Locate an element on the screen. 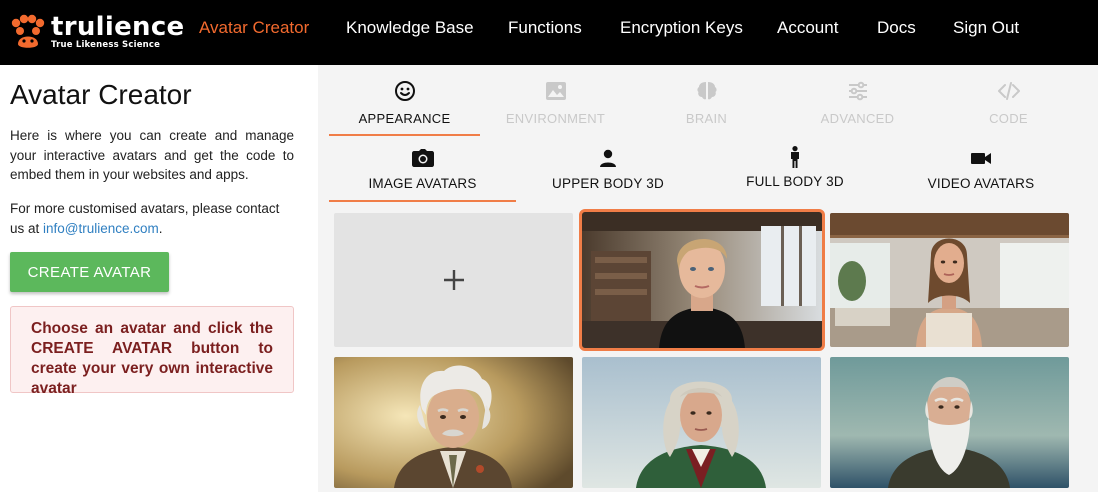 The height and width of the screenshot is (492, 1098). video-camera-icon is located at coordinates (981, 158).